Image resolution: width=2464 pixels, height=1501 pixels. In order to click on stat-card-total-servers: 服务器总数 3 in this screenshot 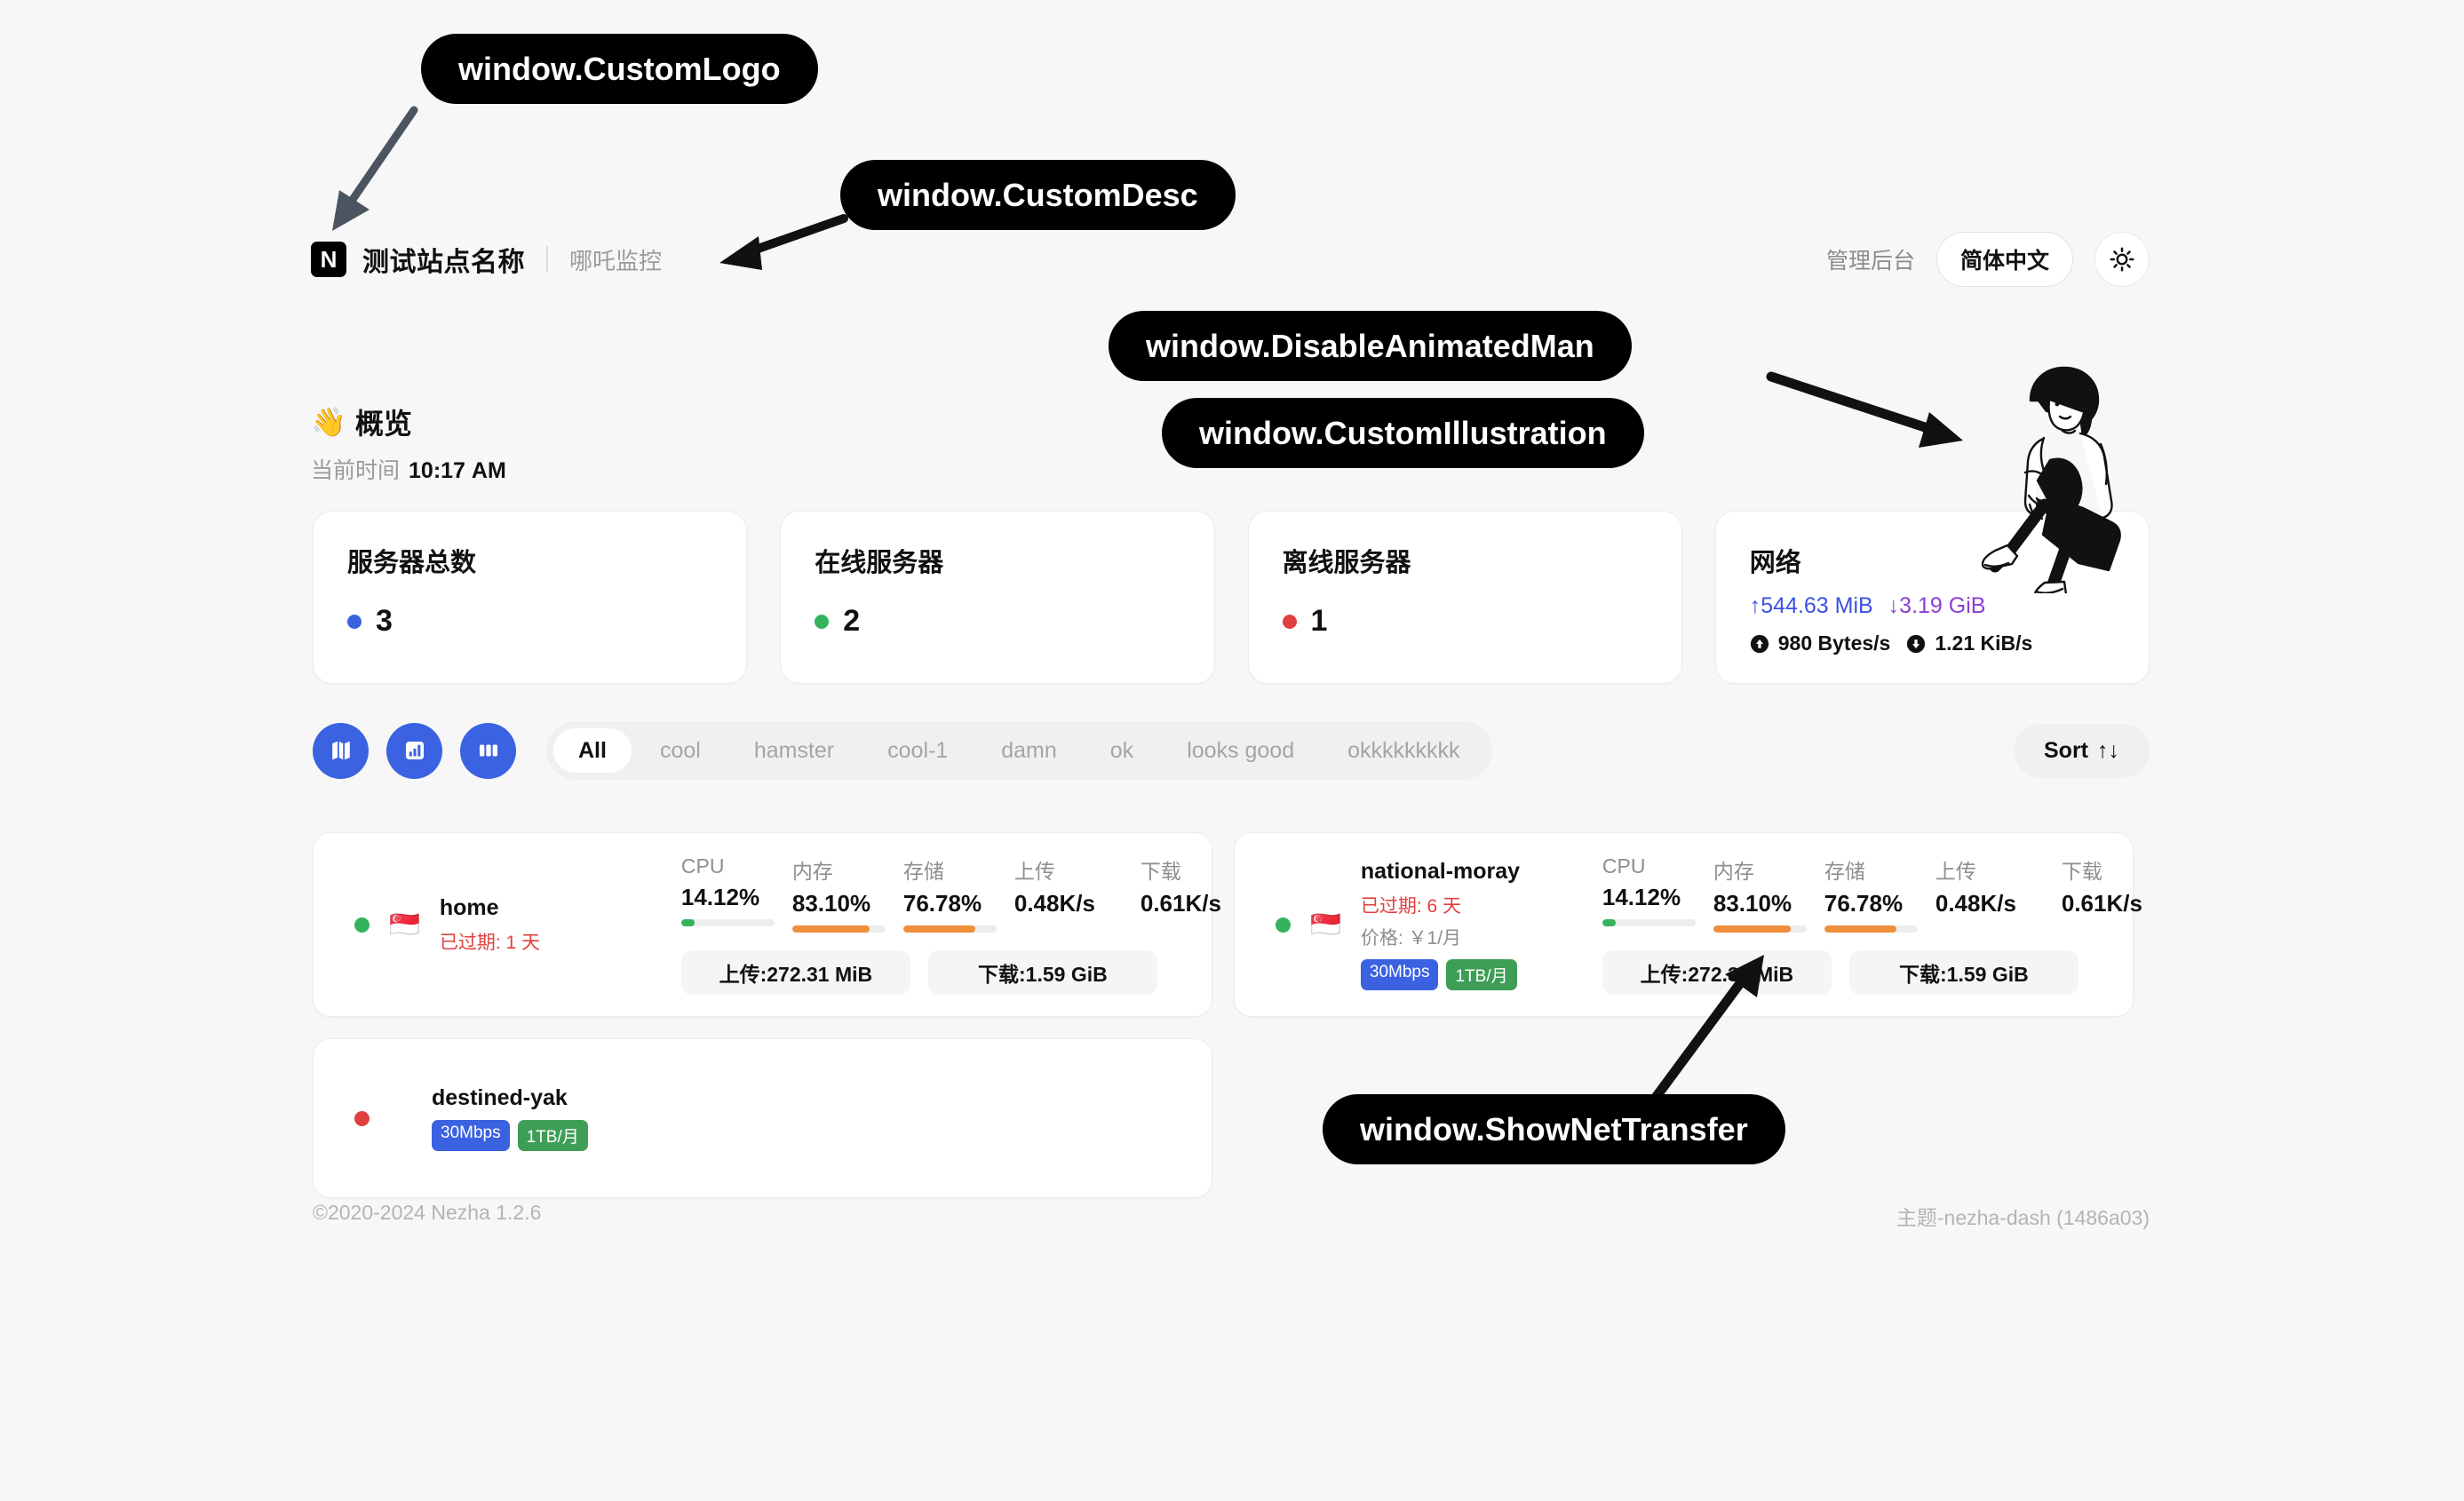, I will do `click(530, 597)`.